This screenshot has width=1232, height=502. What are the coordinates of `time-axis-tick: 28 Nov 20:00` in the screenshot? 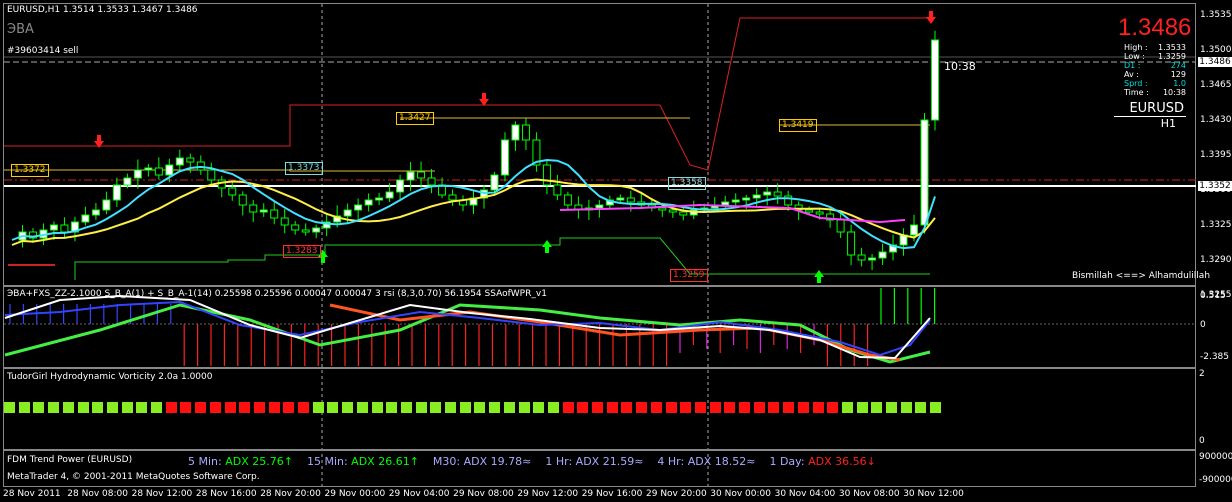 It's located at (290, 494).